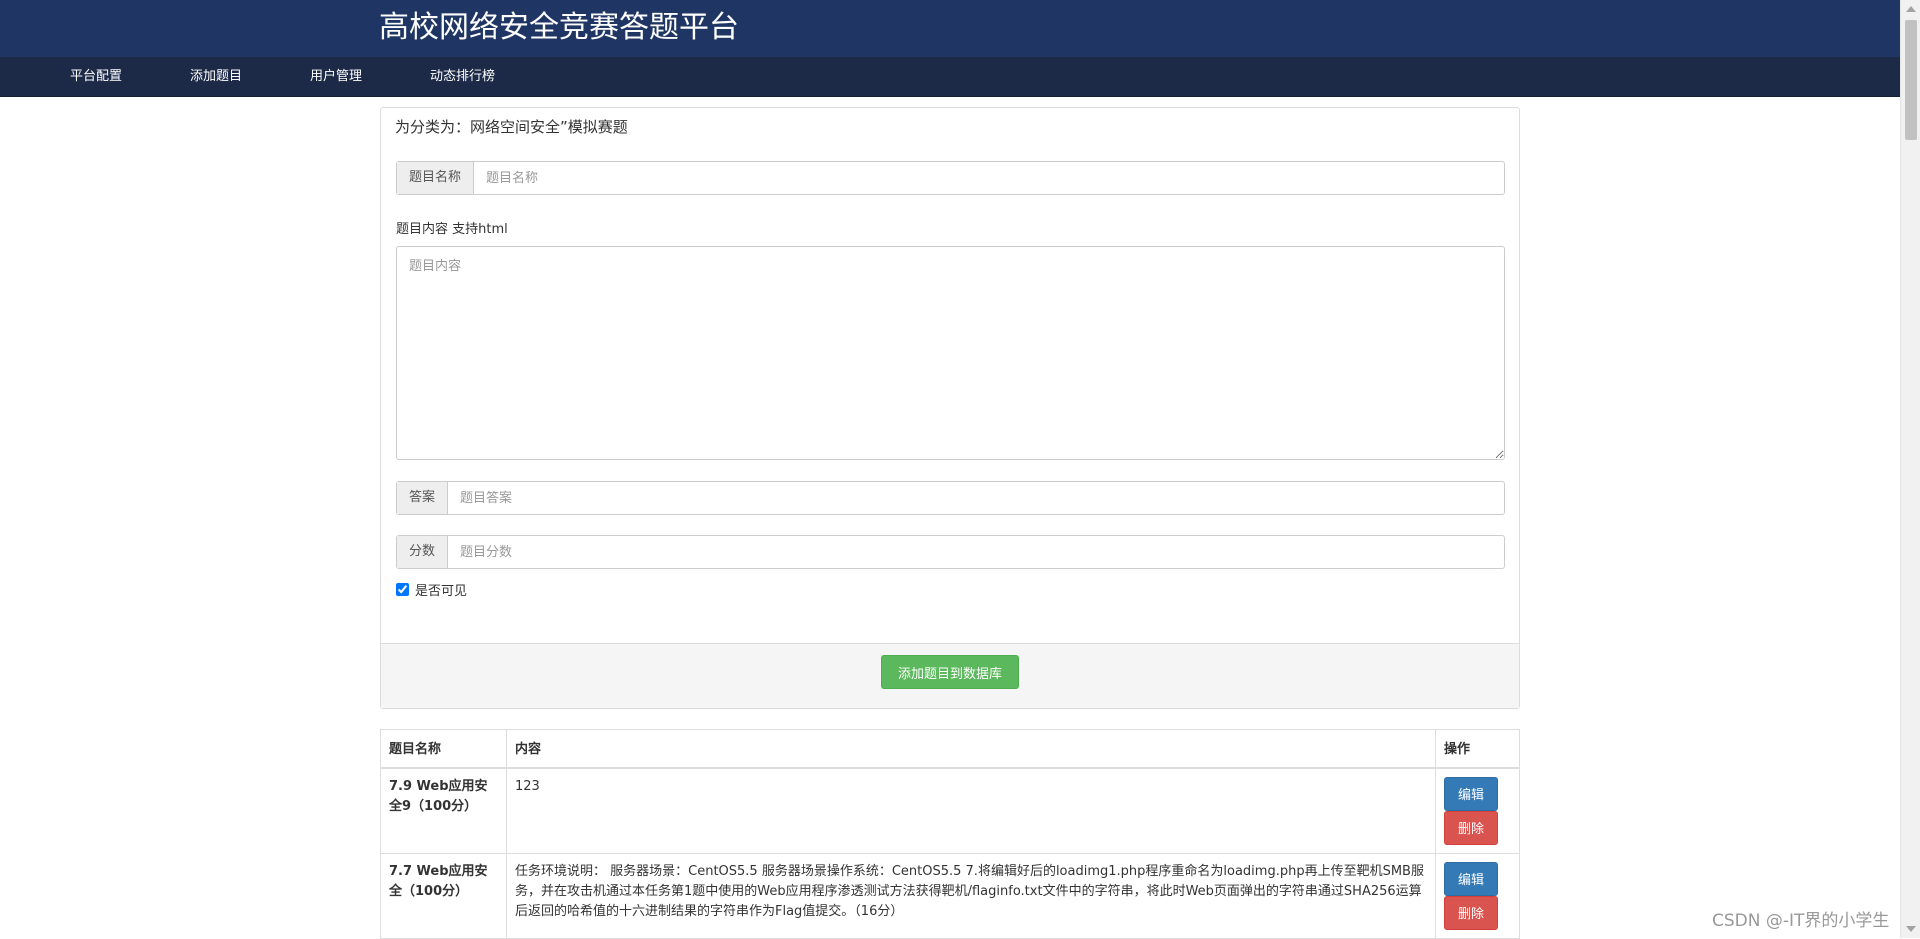 This screenshot has width=1920, height=939. I want to click on visible-checkbox-label: 是否可见, so click(441, 591).